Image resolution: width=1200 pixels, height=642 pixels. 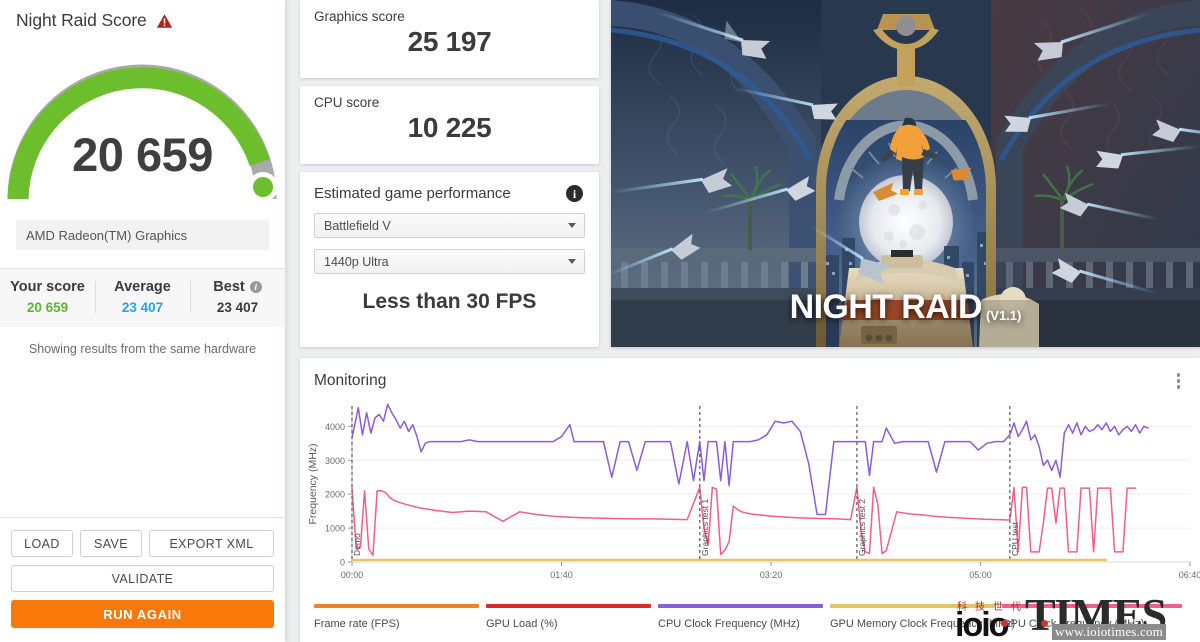 What do you see at coordinates (237, 307) in the screenshot?
I see `comparison-best-value: 23 407` at bounding box center [237, 307].